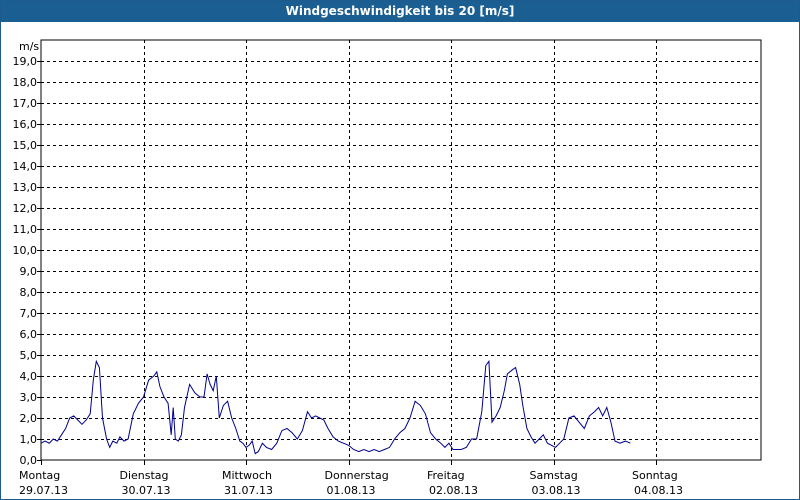 This screenshot has width=800, height=500. Describe the element at coordinates (25, 208) in the screenshot. I see `y-tick-label: 12,0` at that location.